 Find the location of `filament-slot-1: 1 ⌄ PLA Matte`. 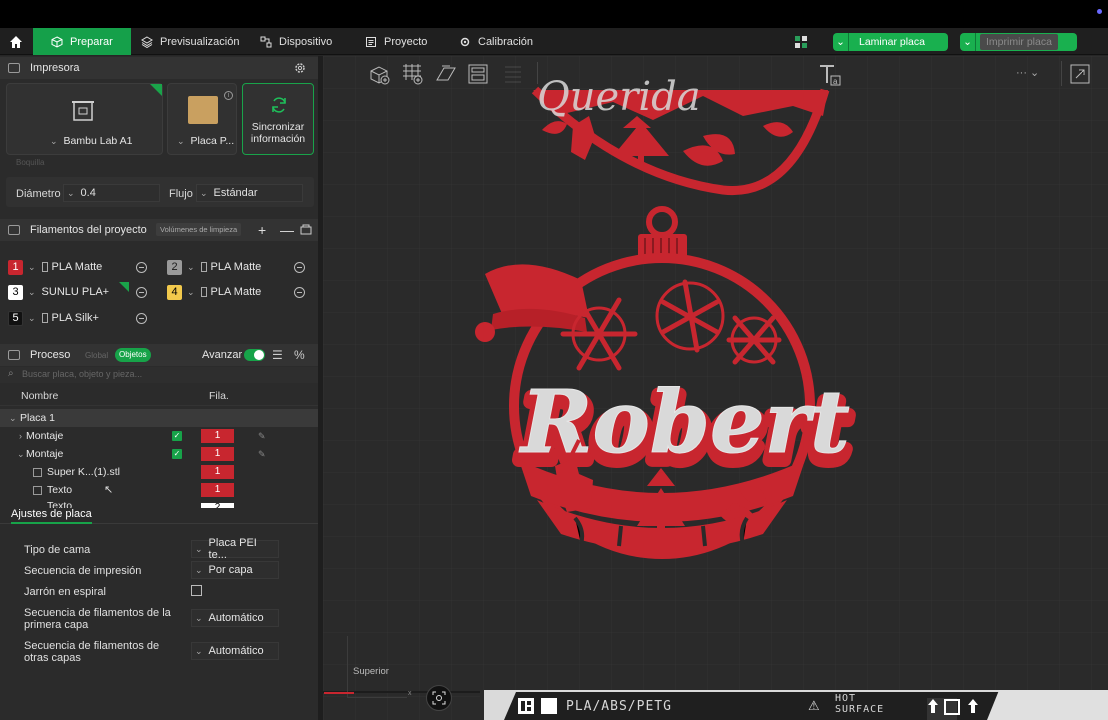

filament-slot-1: 1 ⌄ PLA Matte is located at coordinates (55, 267).